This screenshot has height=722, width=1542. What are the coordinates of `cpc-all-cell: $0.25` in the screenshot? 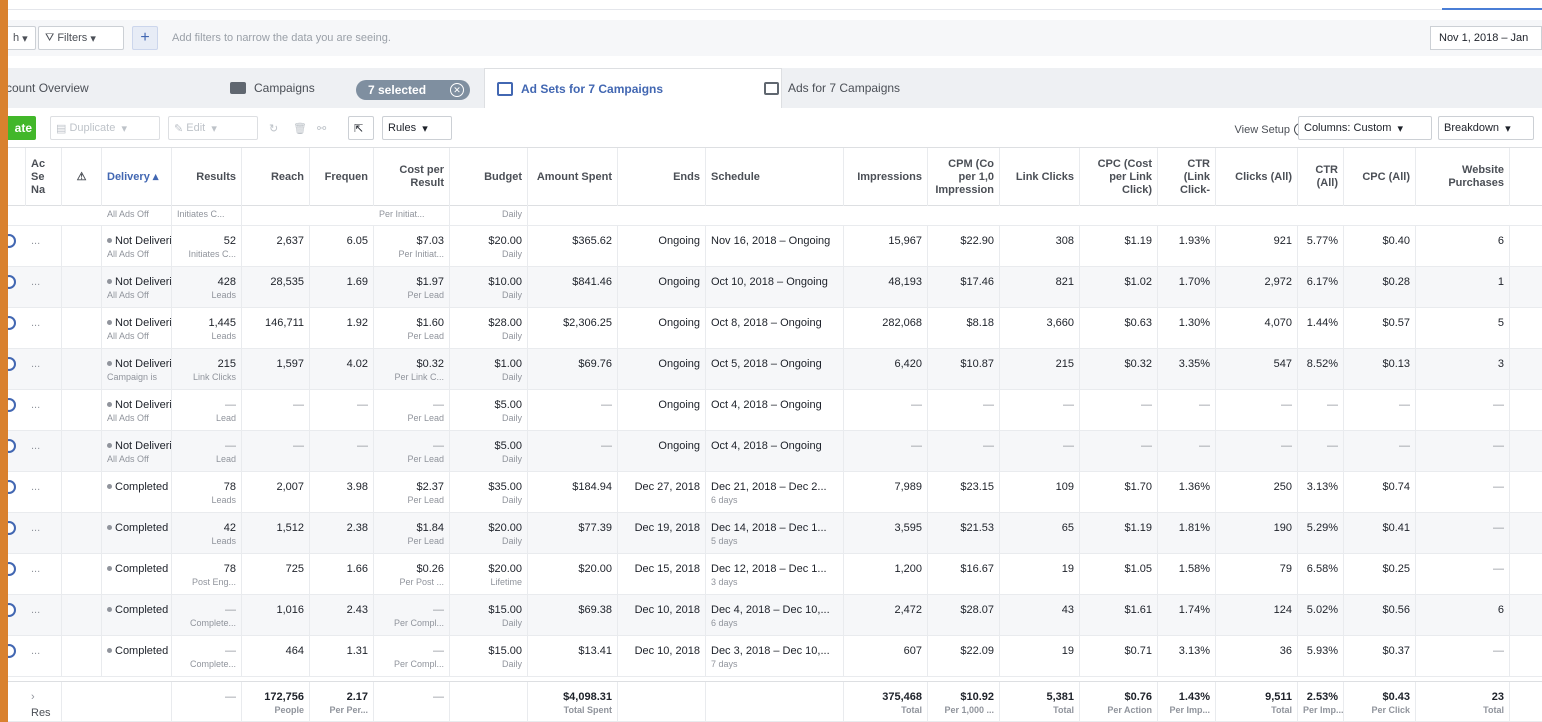 It's located at (1380, 574).